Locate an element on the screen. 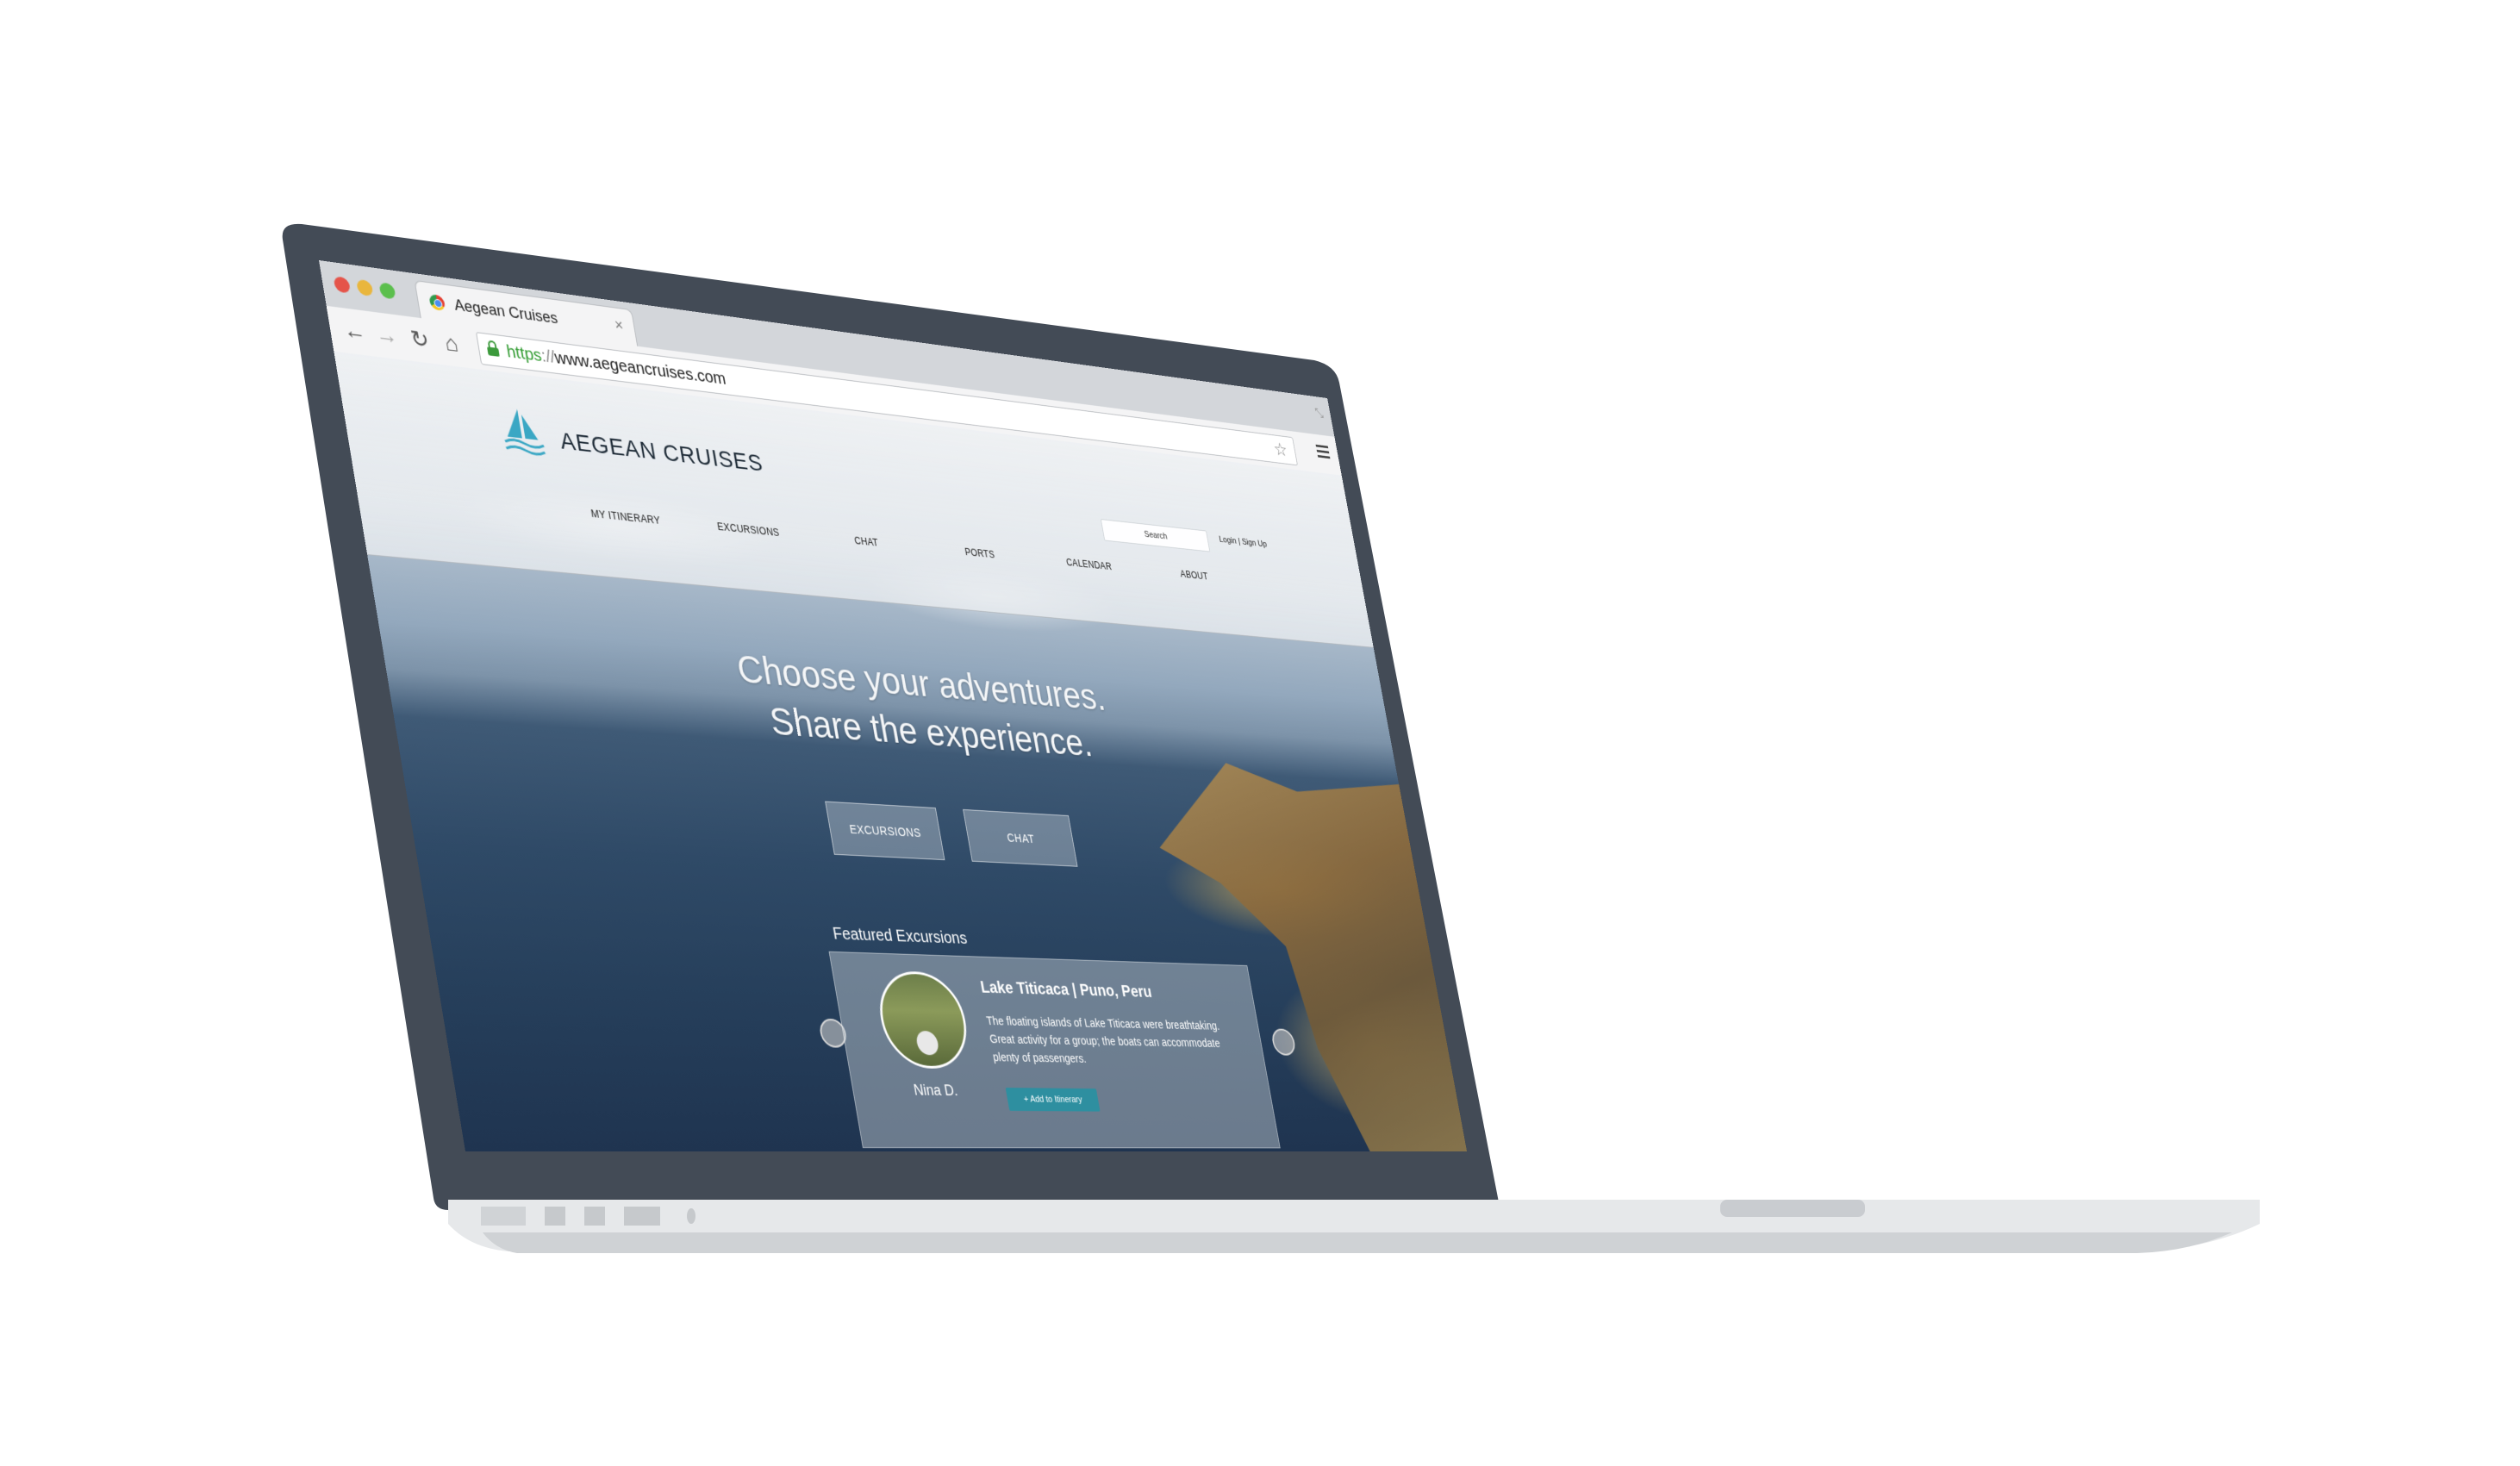 The height and width of the screenshot is (1466, 2520). laptop-notch is located at coordinates (1792, 1208).